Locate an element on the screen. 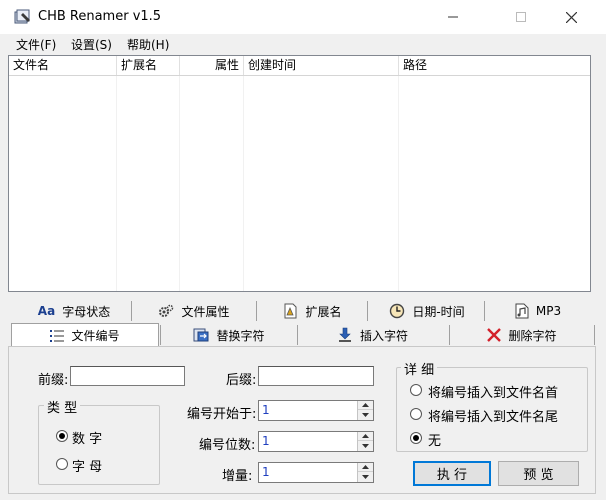  increment-value: 1 is located at coordinates (266, 472).